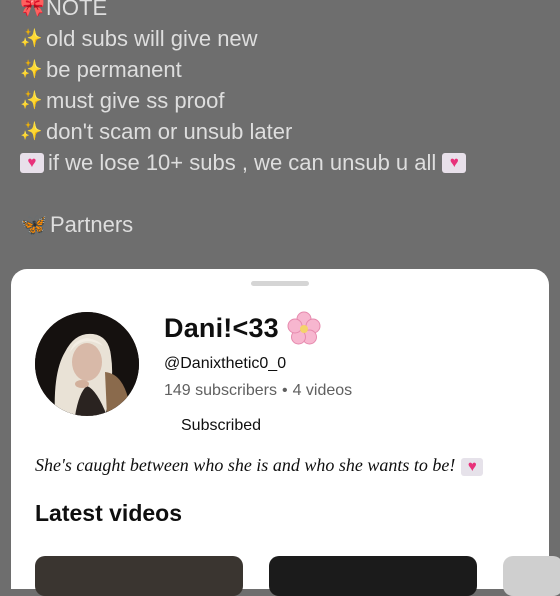 This screenshot has width=560, height=596. What do you see at coordinates (322, 390) in the screenshot?
I see `video-count: 4 videos` at bounding box center [322, 390].